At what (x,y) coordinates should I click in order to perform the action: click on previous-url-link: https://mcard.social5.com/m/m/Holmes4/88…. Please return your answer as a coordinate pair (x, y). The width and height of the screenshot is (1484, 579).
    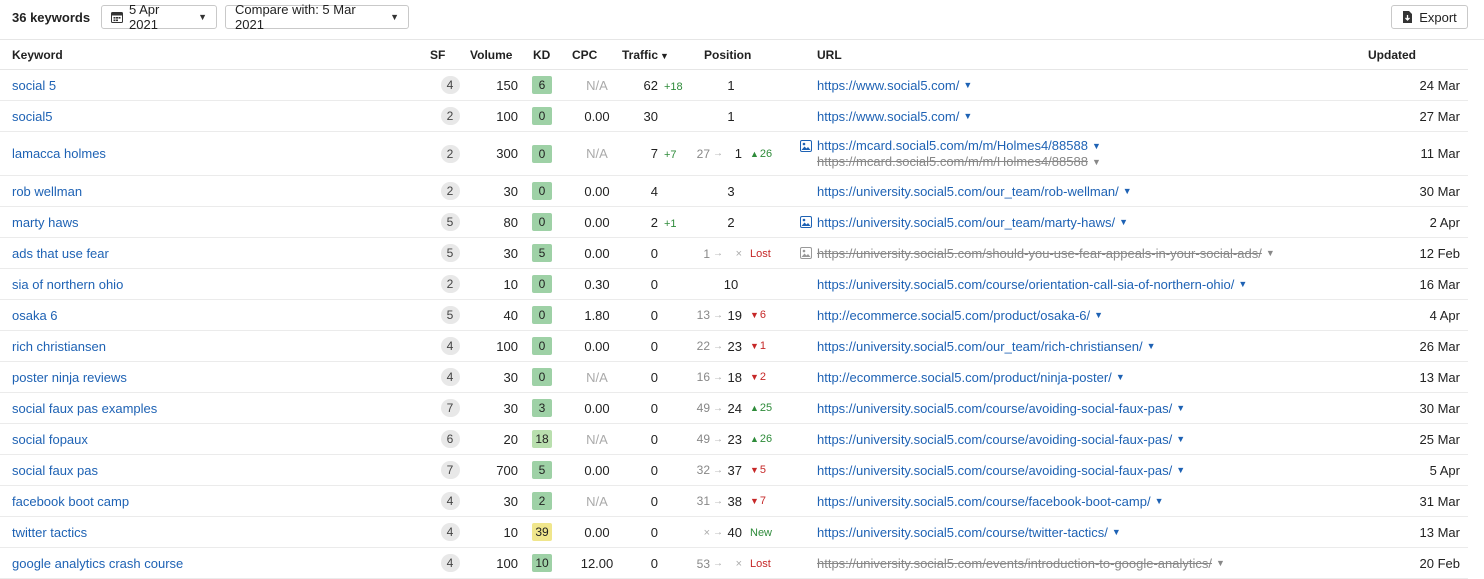
    Looking at the image, I should click on (952, 161).